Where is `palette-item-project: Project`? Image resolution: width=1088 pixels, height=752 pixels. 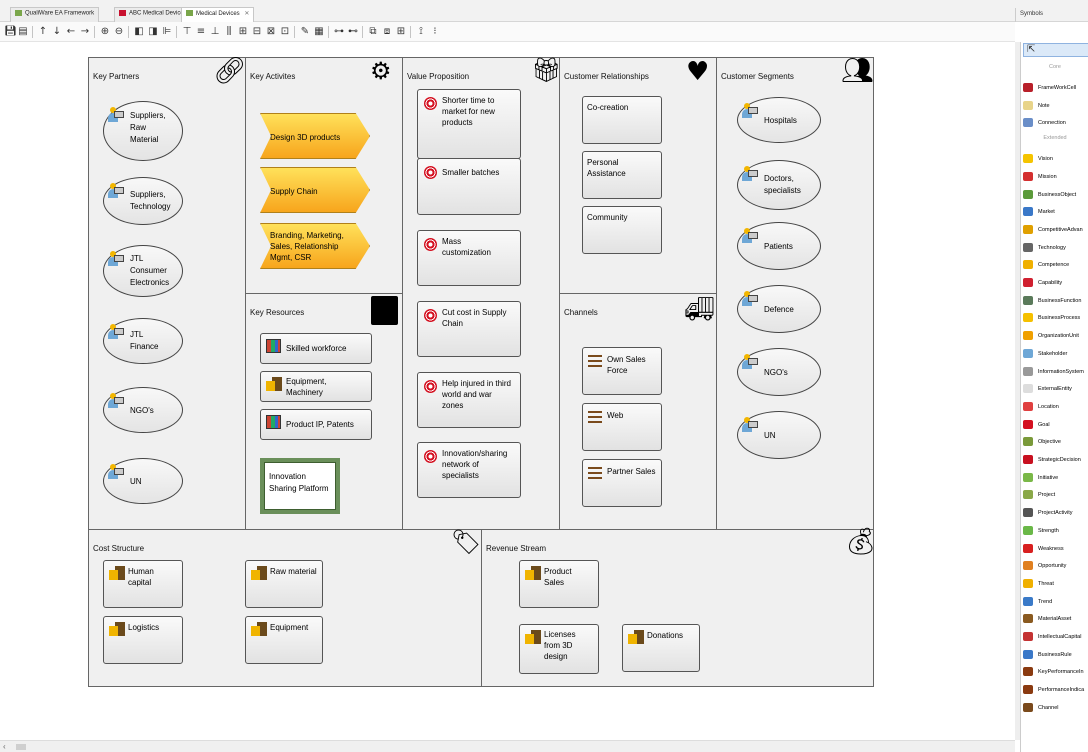 palette-item-project: Project is located at coordinates (1054, 495).